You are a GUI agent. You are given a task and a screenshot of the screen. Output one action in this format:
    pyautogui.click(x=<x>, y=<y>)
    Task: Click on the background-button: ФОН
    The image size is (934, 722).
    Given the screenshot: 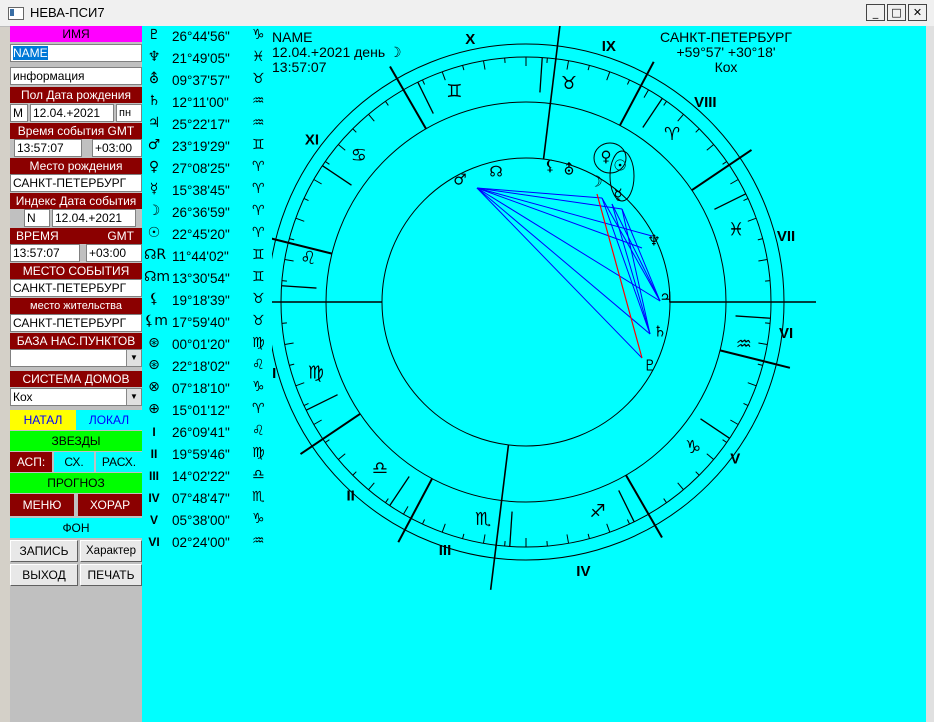 What is the action you would take?
    pyautogui.click(x=76, y=528)
    